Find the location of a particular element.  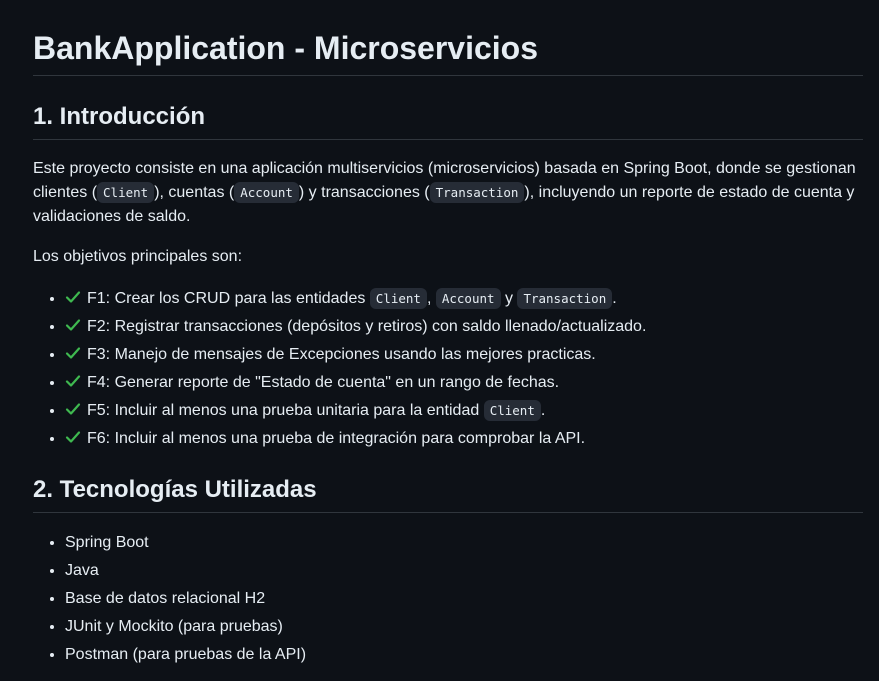

separator: y is located at coordinates (508, 298).